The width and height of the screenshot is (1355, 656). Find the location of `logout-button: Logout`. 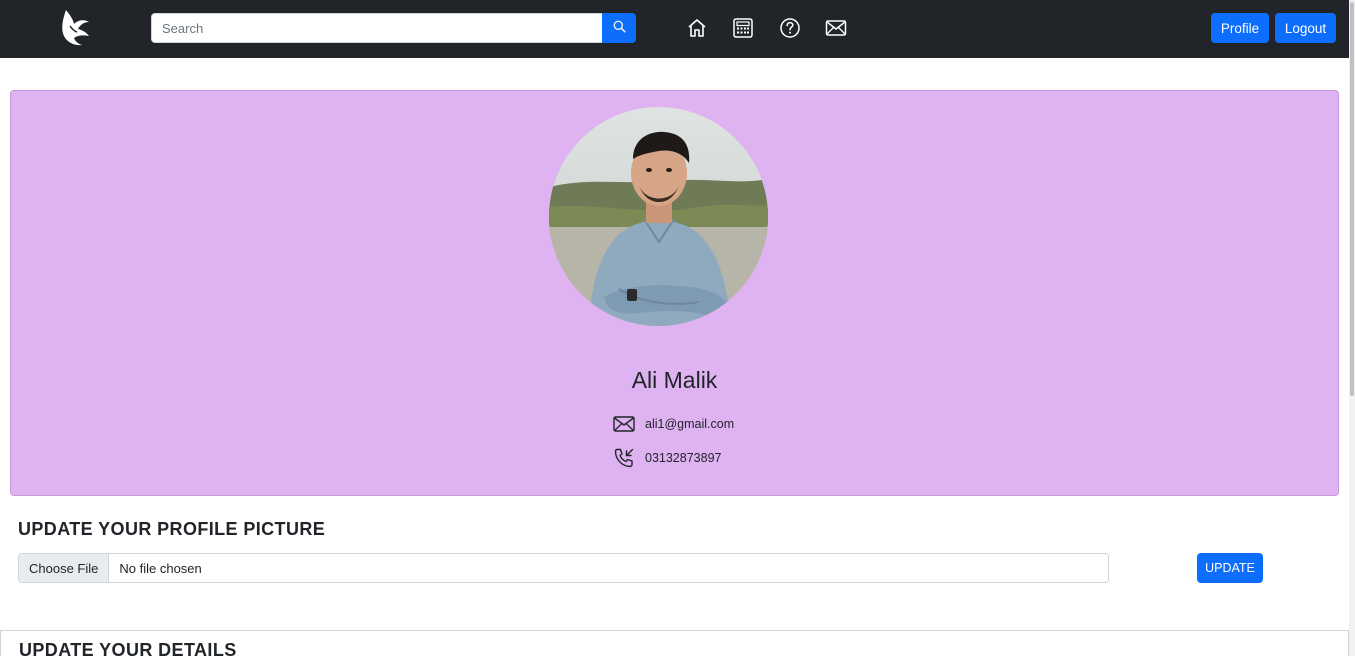

logout-button: Logout is located at coordinates (1305, 28).